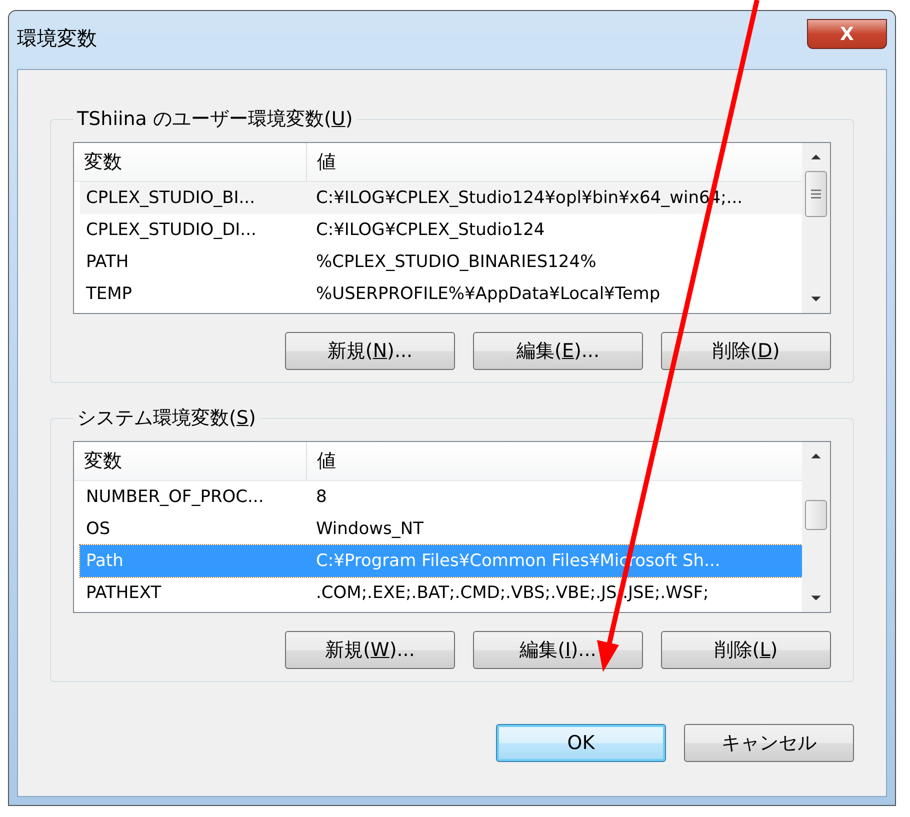 This screenshot has height=817, width=910. What do you see at coordinates (123, 593) in the screenshot?
I see `variable-name: PATHEXT` at bounding box center [123, 593].